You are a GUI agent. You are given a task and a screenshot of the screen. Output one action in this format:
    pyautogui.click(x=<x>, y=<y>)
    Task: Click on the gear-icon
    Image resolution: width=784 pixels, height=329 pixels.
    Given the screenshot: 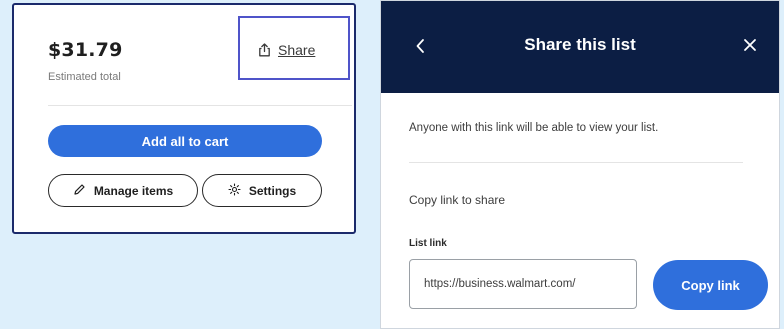 What is the action you would take?
    pyautogui.click(x=234, y=190)
    